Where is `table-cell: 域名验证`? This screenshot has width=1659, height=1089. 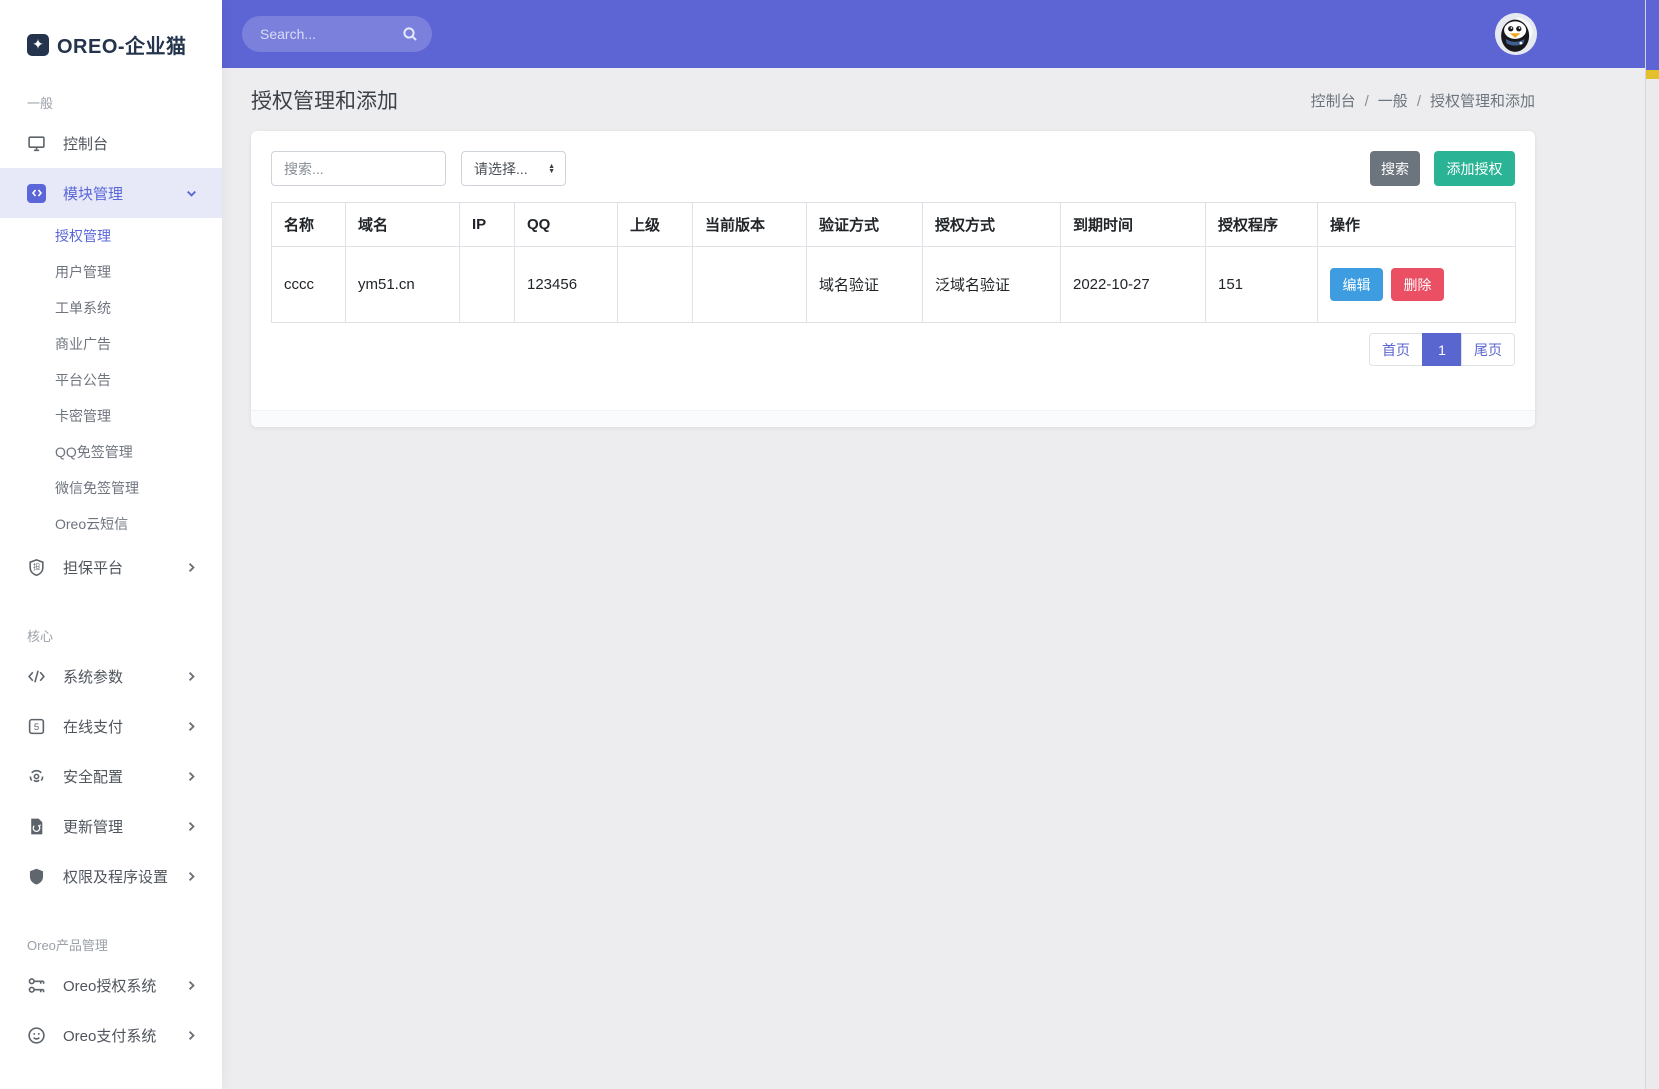
table-cell: 域名验证 is located at coordinates (864, 284).